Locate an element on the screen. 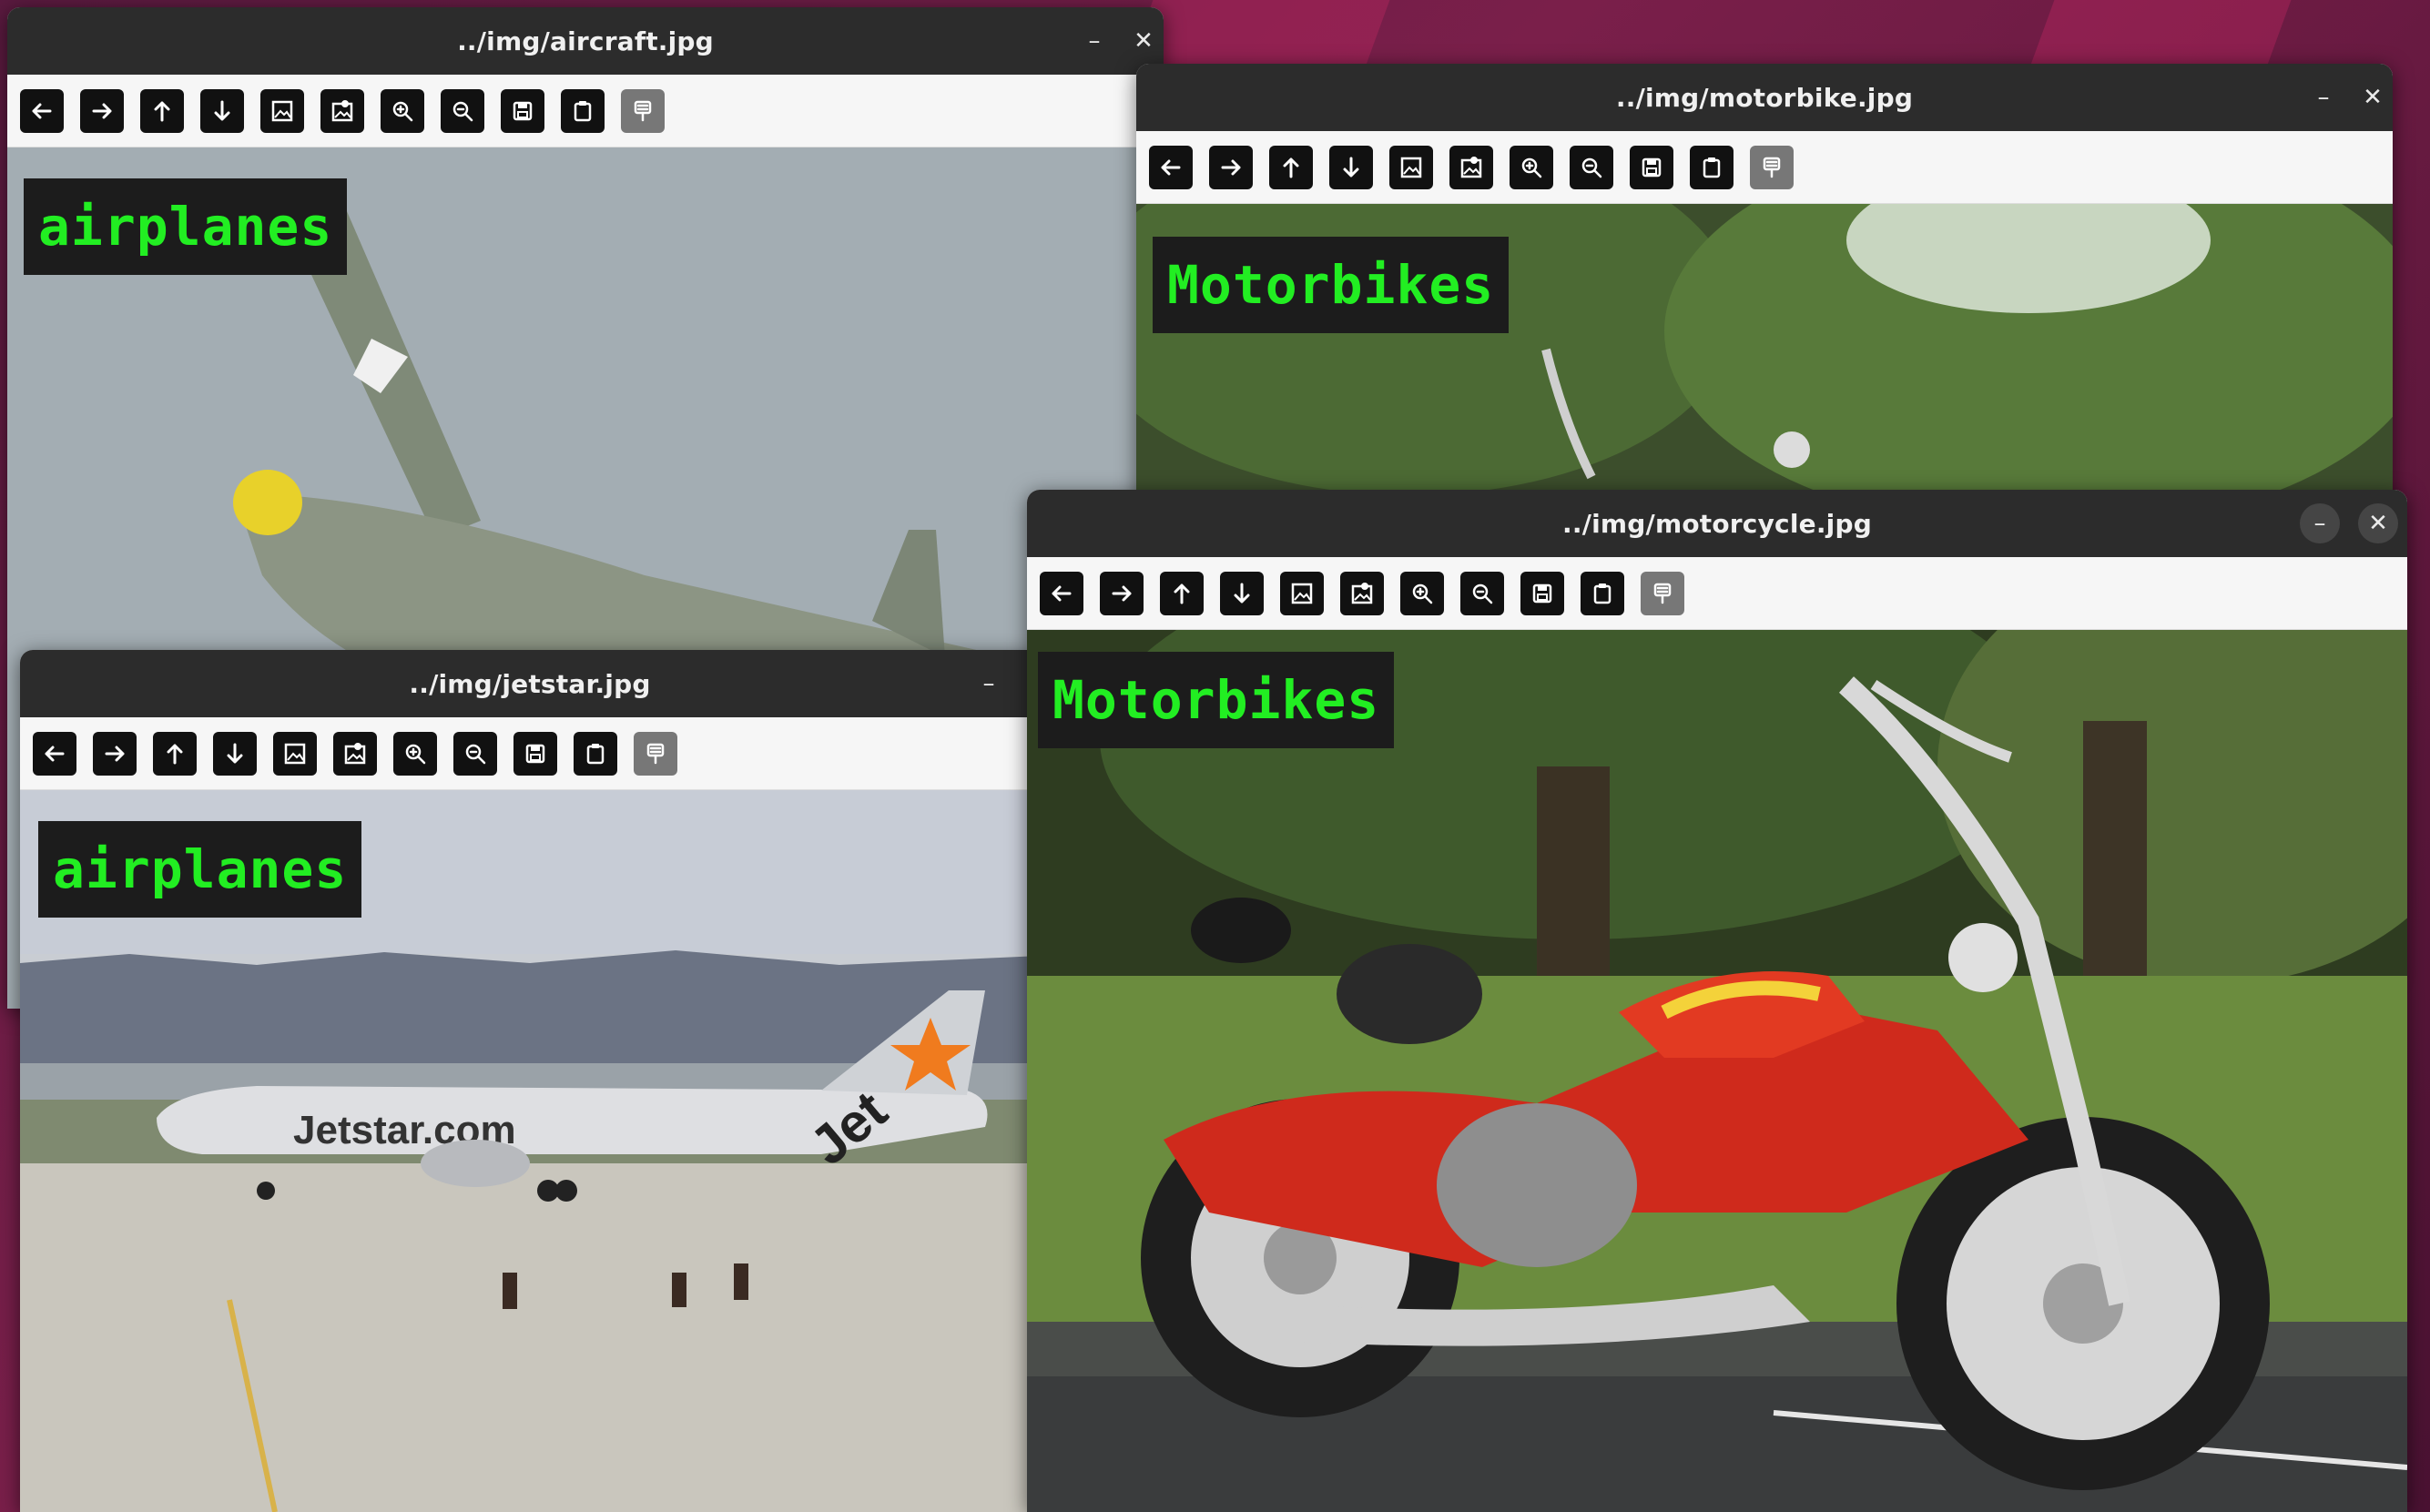  titlebar: ../img/motorbike.jpg – ✕ is located at coordinates (1764, 97).